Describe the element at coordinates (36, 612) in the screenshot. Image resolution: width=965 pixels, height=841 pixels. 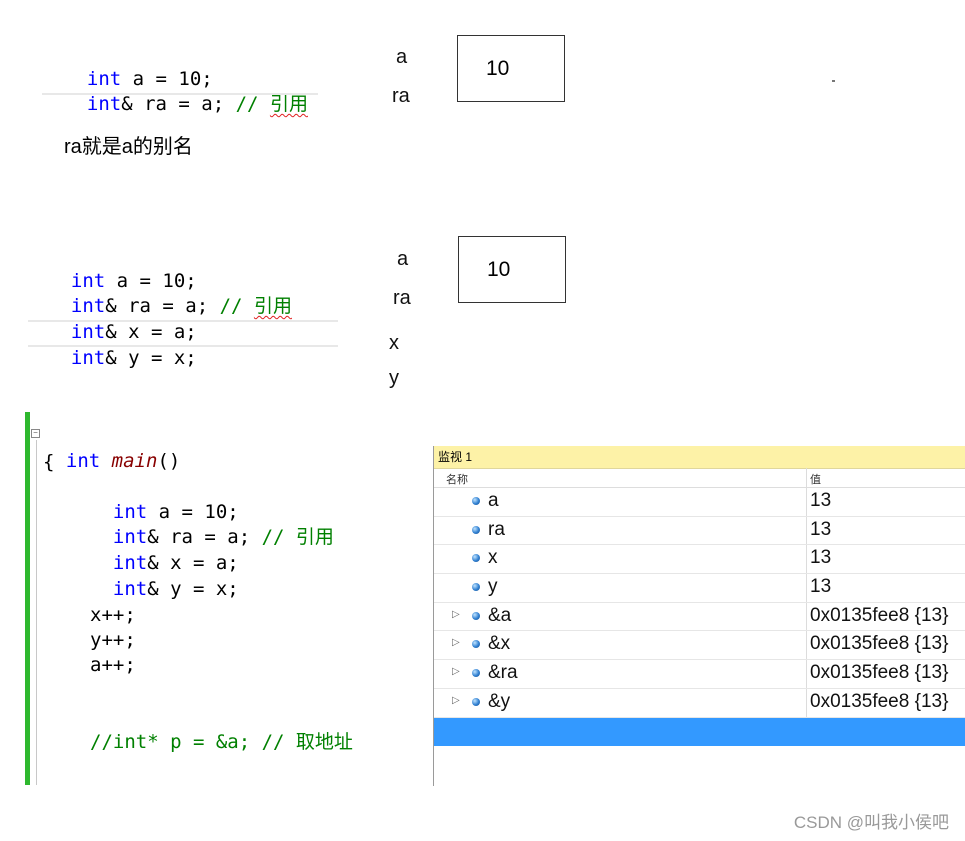
I see `outline-guide` at that location.